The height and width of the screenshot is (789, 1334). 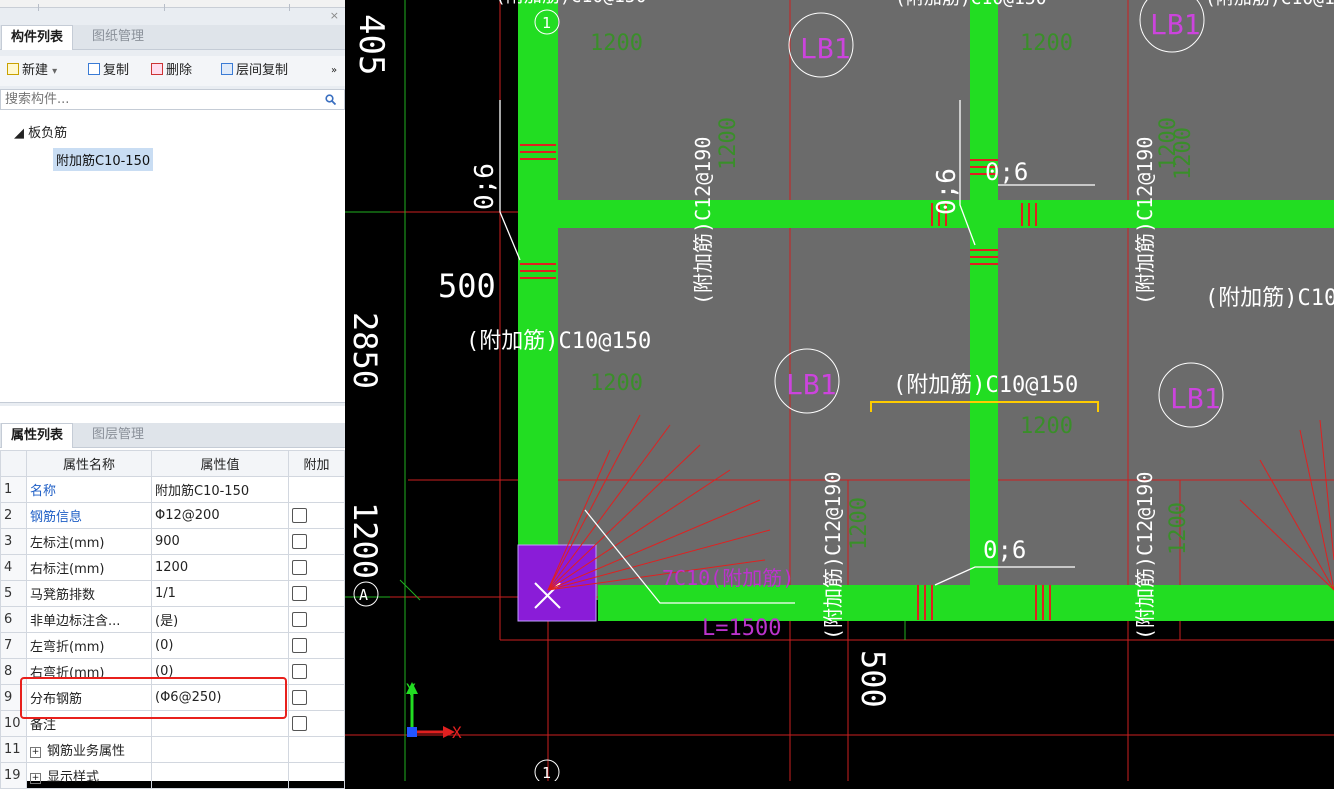 I want to click on property-row: 8 右弯折(mm) (0), so click(x=172, y=671).